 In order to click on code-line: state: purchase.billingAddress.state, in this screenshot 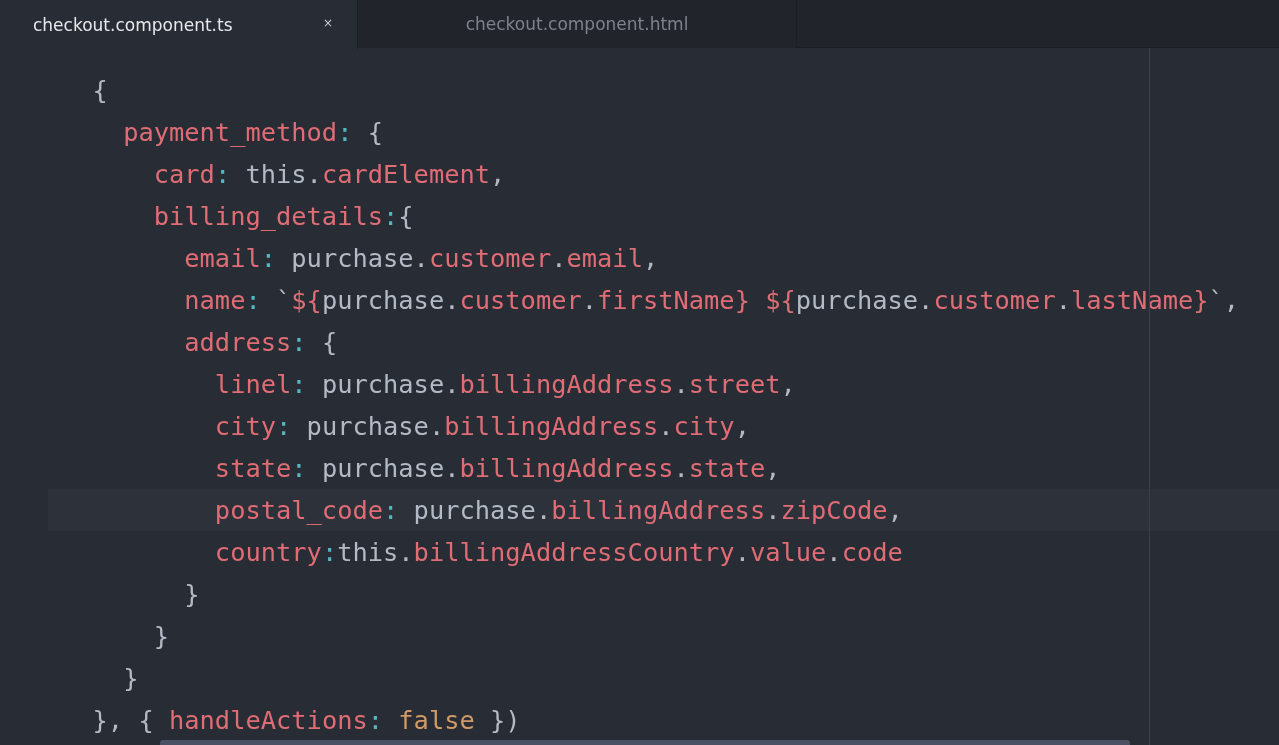, I will do `click(497, 468)`.